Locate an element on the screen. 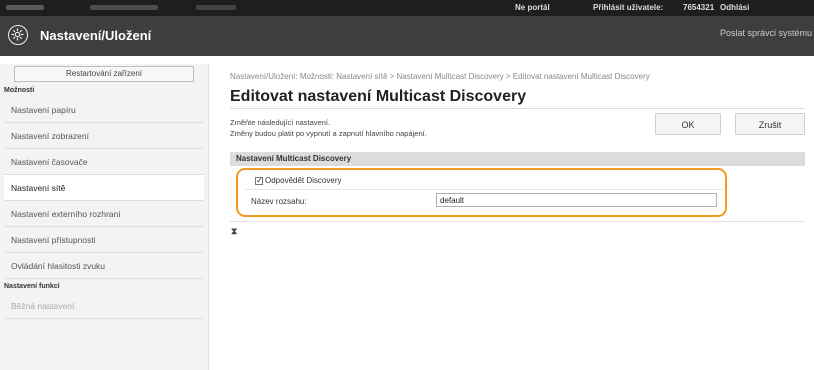  login-user-label: Přihlásit uživatele: is located at coordinates (628, 7).